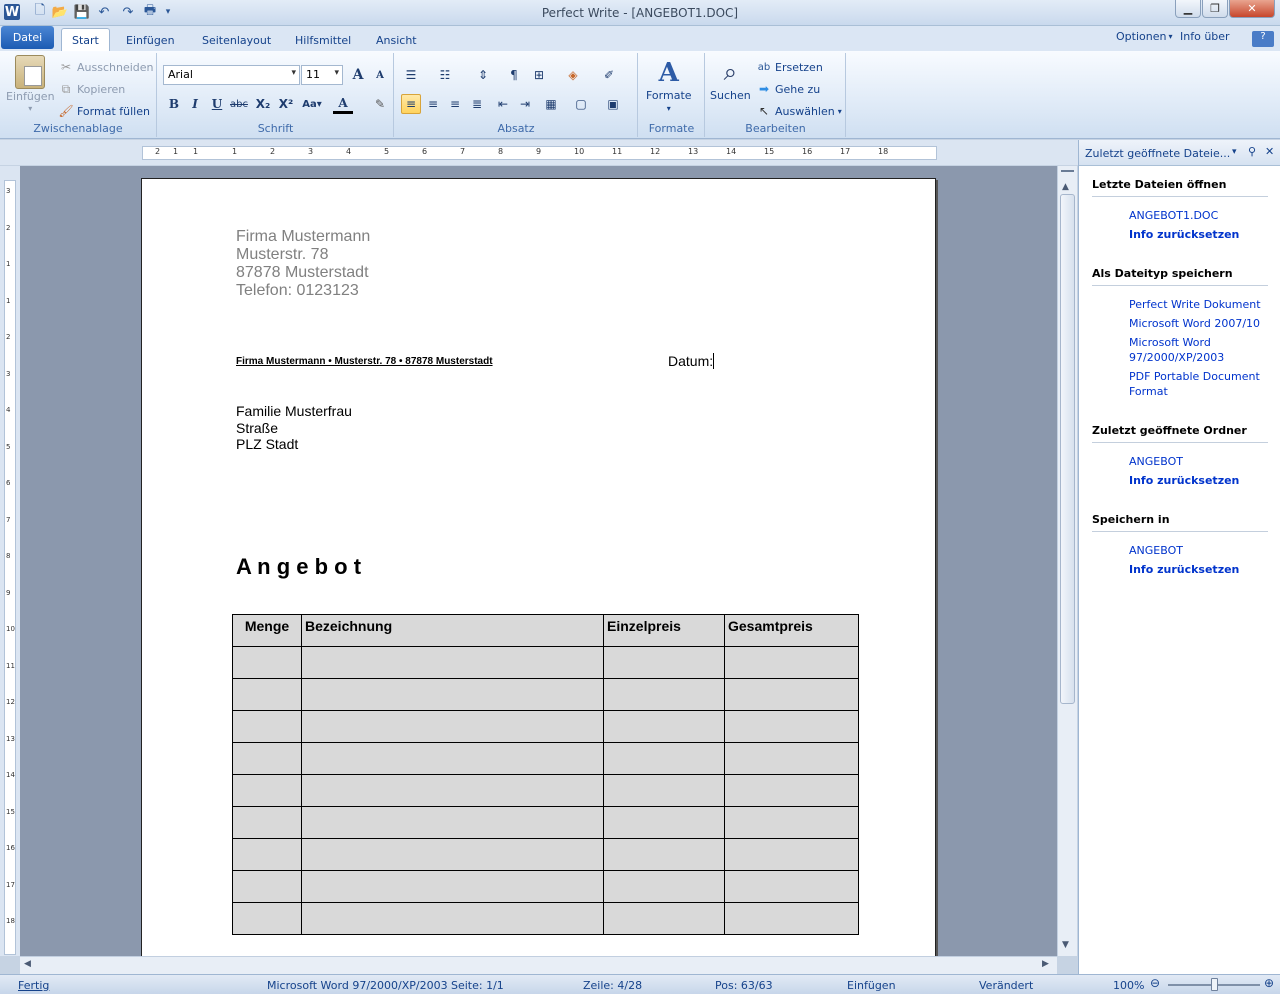  What do you see at coordinates (27, 964) in the screenshot?
I see `scroll-left-icon: ◀` at bounding box center [27, 964].